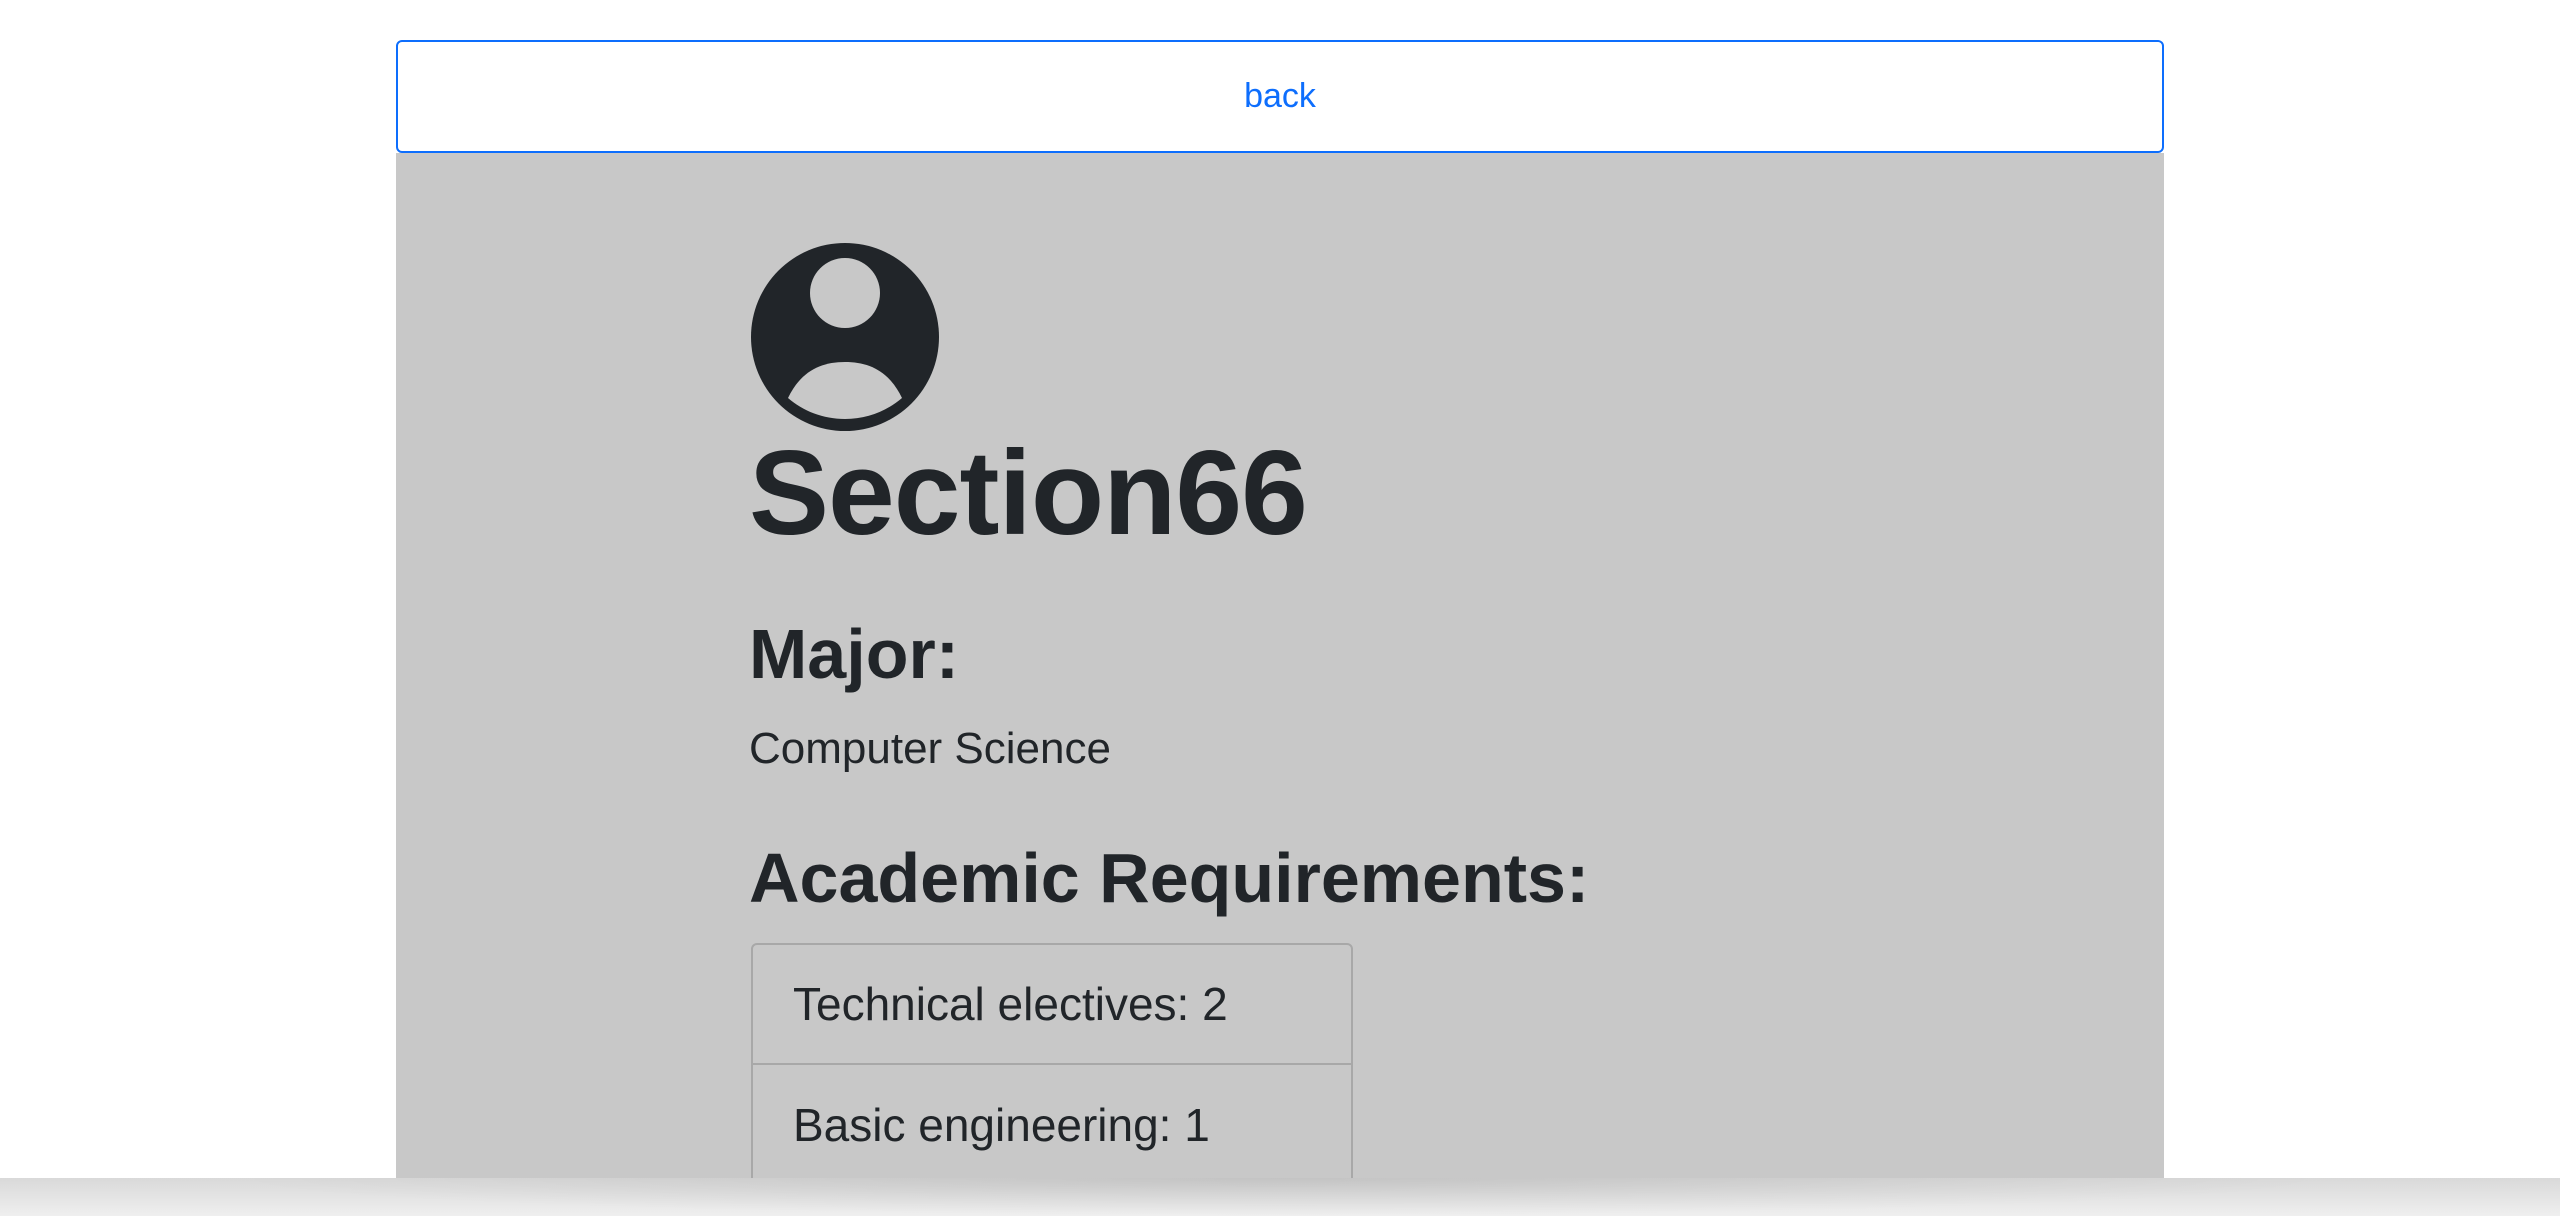 This screenshot has height=1216, width=2560. I want to click on person-circle-icon, so click(845, 337).